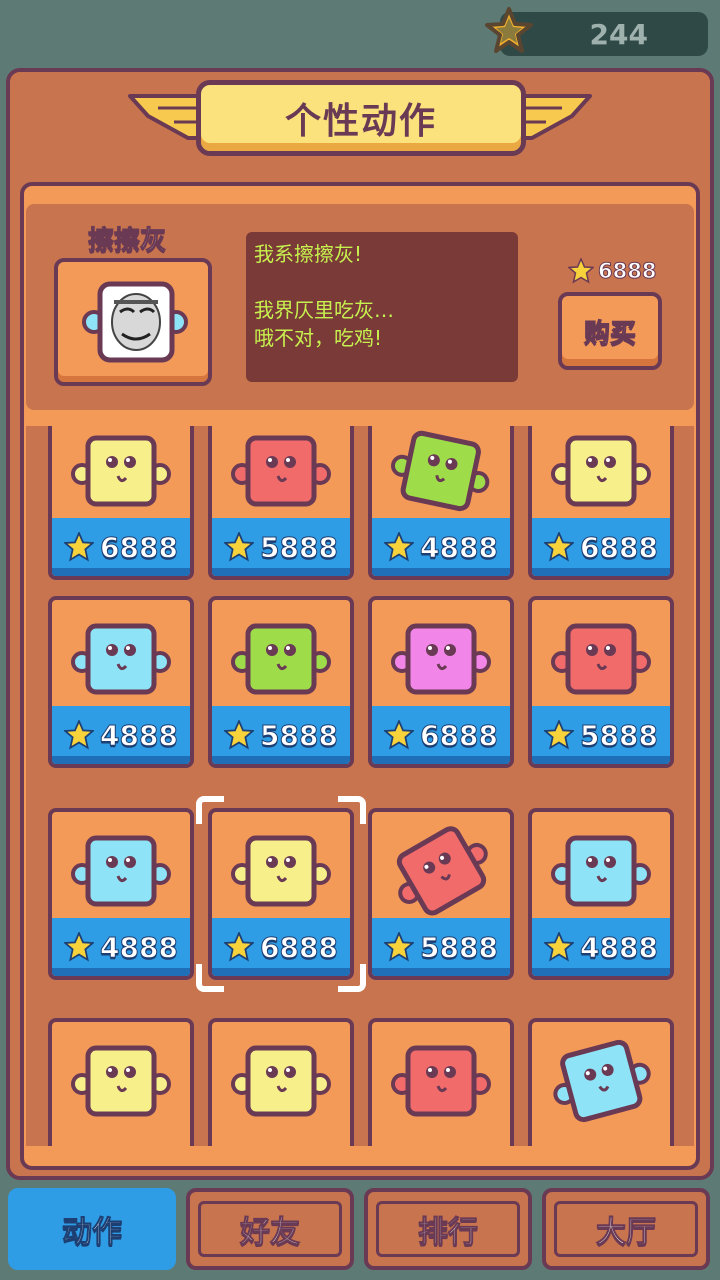 The height and width of the screenshot is (1280, 720). I want to click on tab-lobby: 大厅, so click(626, 1229).